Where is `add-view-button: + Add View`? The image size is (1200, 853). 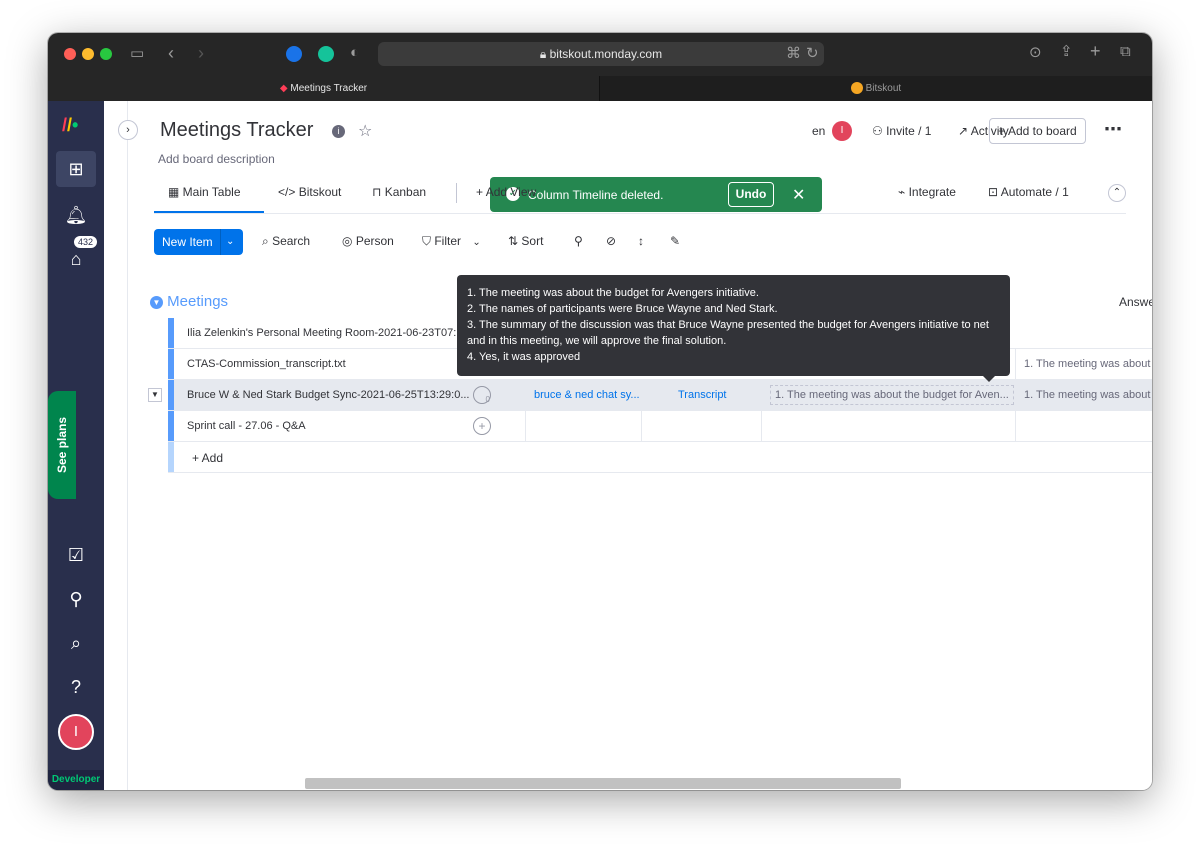
add-view-button: + Add View is located at coordinates (506, 192).